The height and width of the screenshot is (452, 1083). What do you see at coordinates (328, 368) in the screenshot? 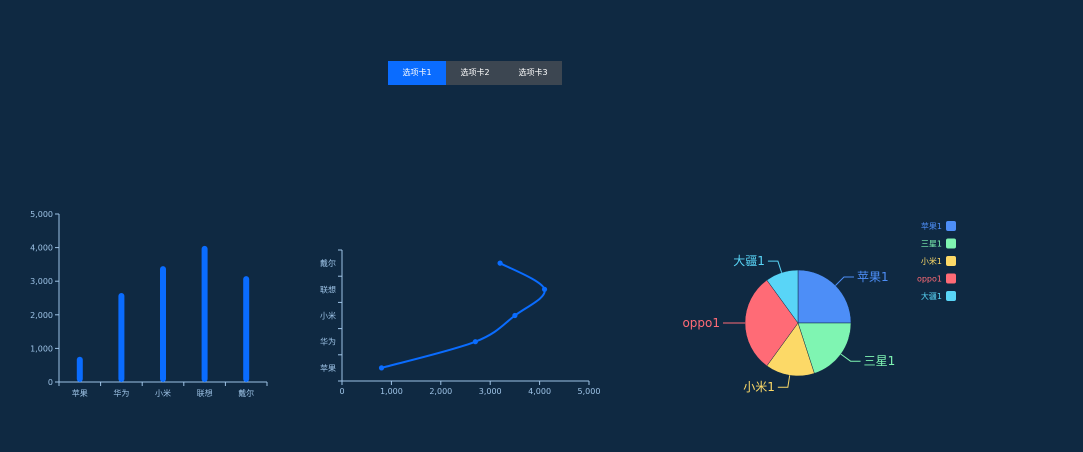
I see `line-y-tick-label: 苹果` at bounding box center [328, 368].